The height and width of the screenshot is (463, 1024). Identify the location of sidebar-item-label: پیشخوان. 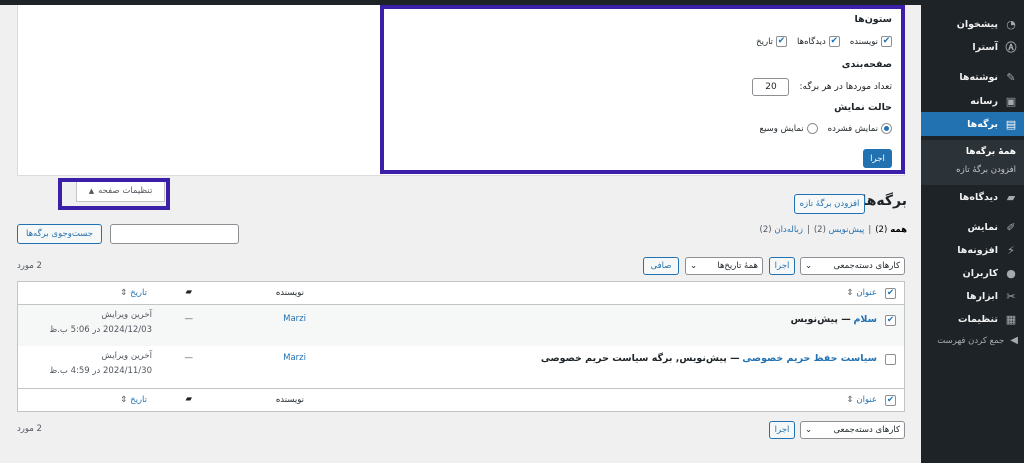
(977, 24).